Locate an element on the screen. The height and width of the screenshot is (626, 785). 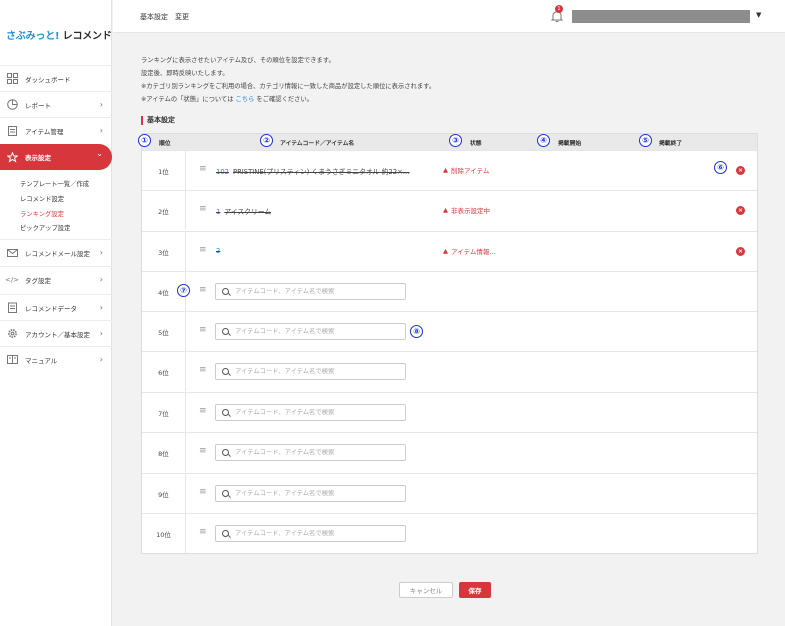
subnav-ranking-settings: ランキング設定 is located at coordinates (65, 213).